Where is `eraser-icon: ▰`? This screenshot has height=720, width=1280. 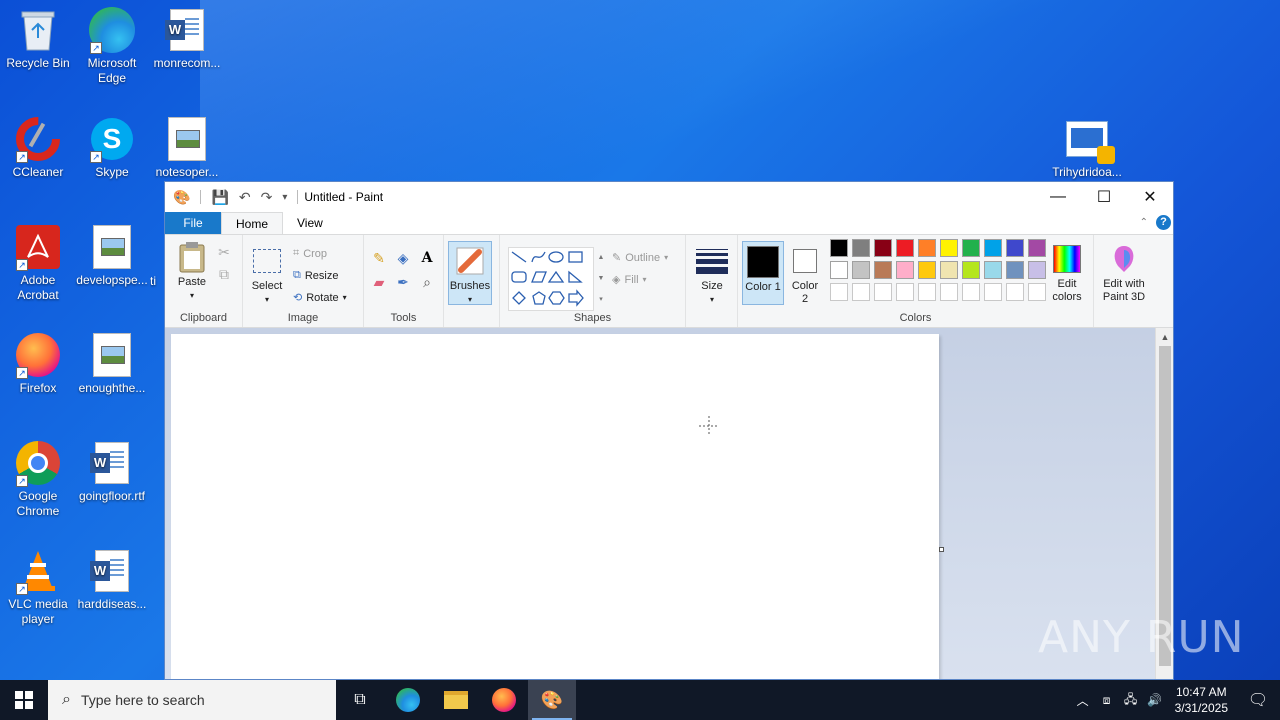
eraser-icon: ▰ is located at coordinates (379, 282).